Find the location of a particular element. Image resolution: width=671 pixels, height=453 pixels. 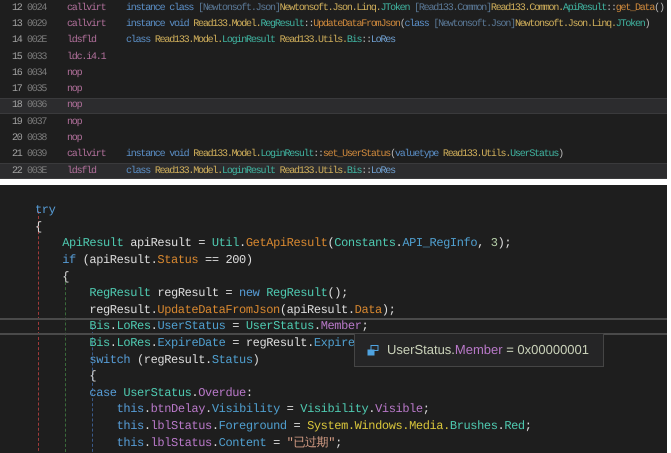

line-number: 12 is located at coordinates (17, 9).